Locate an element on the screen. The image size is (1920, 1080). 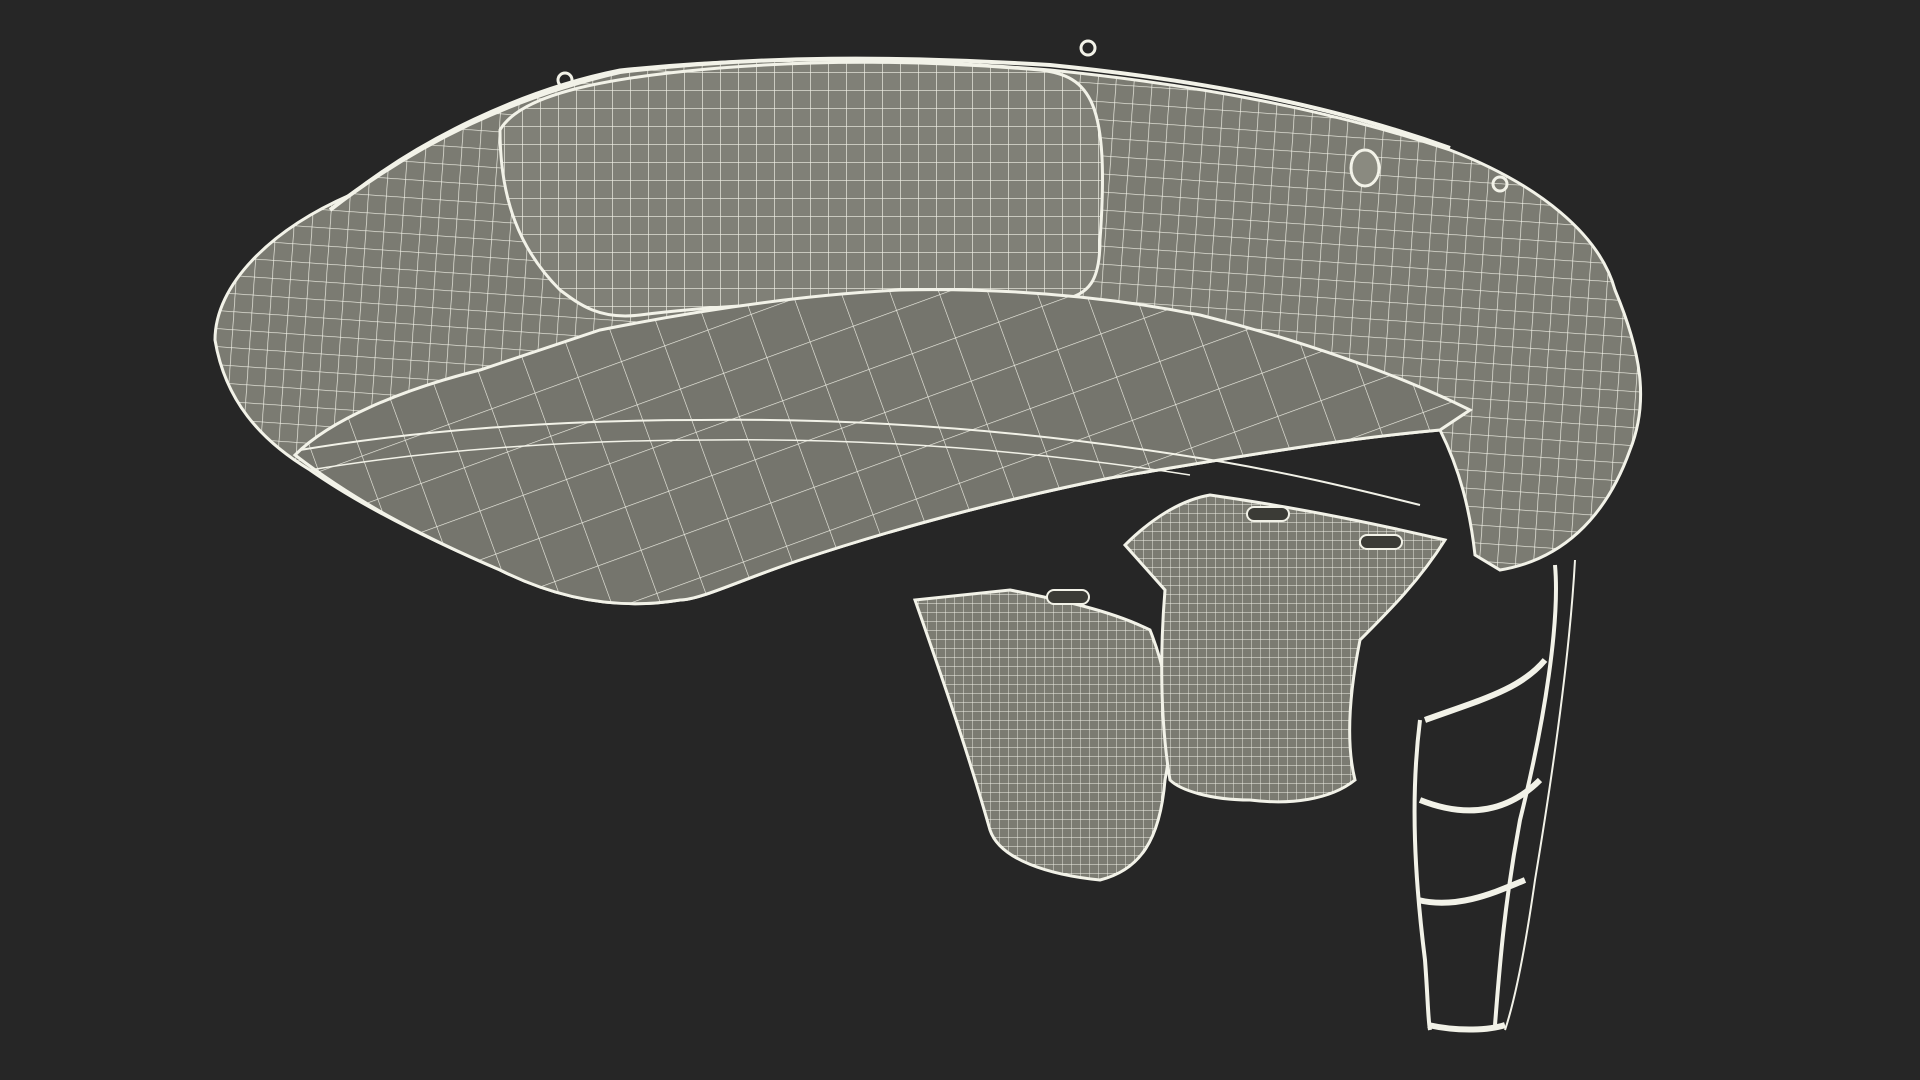
grab-handle-icon is located at coordinates (1088, 48).